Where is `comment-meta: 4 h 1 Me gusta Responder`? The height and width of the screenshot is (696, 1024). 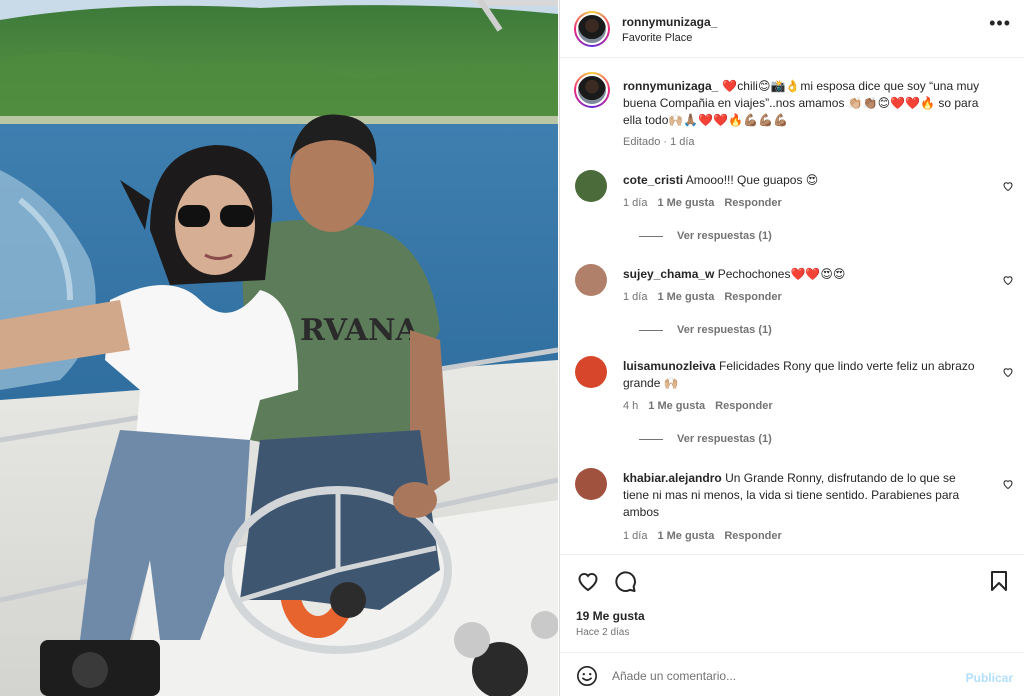
comment-meta: 4 h 1 Me gusta Responder is located at coordinates (703, 406).